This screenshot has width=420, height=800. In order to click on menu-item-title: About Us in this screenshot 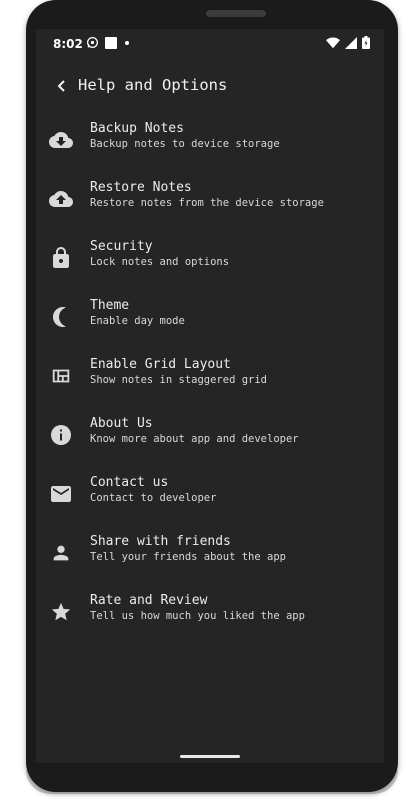, I will do `click(121, 423)`.